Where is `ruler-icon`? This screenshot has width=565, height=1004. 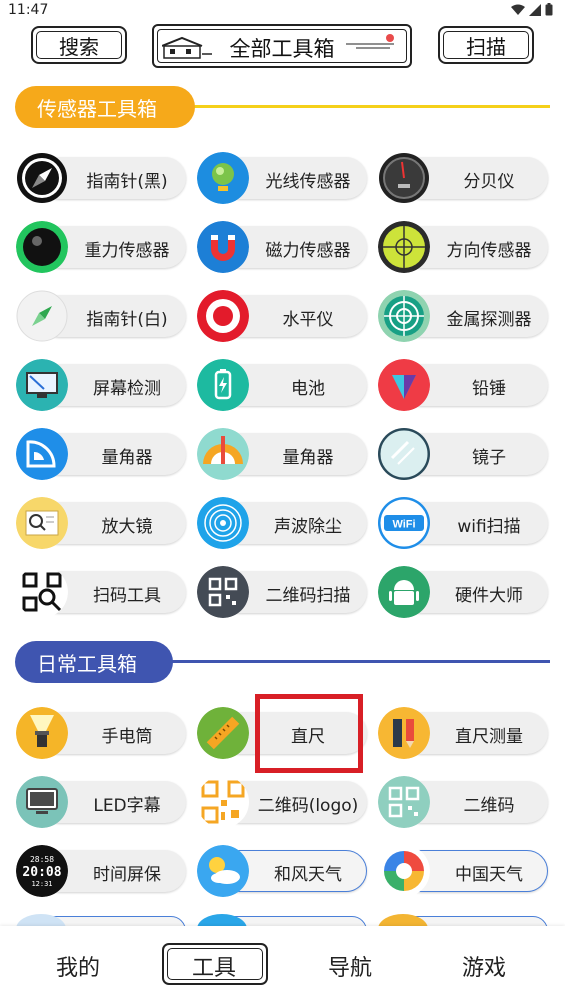 ruler-icon is located at coordinates (223, 733).